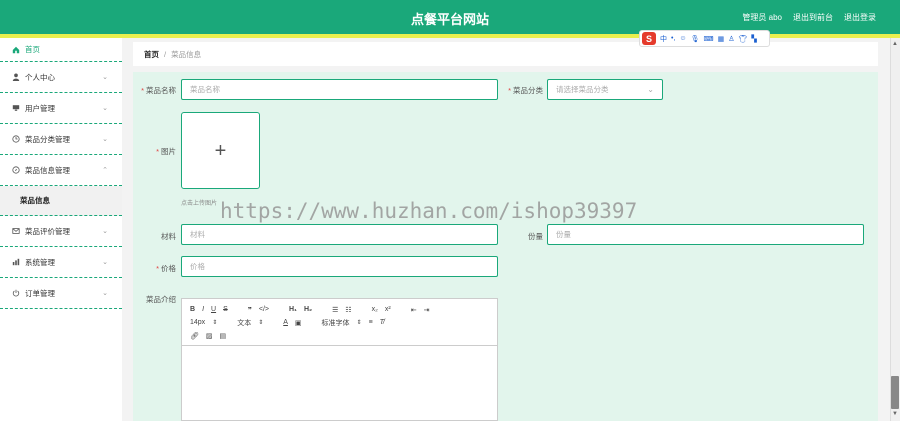  I want to click on sidebar-item-label: 首页, so click(32, 49).